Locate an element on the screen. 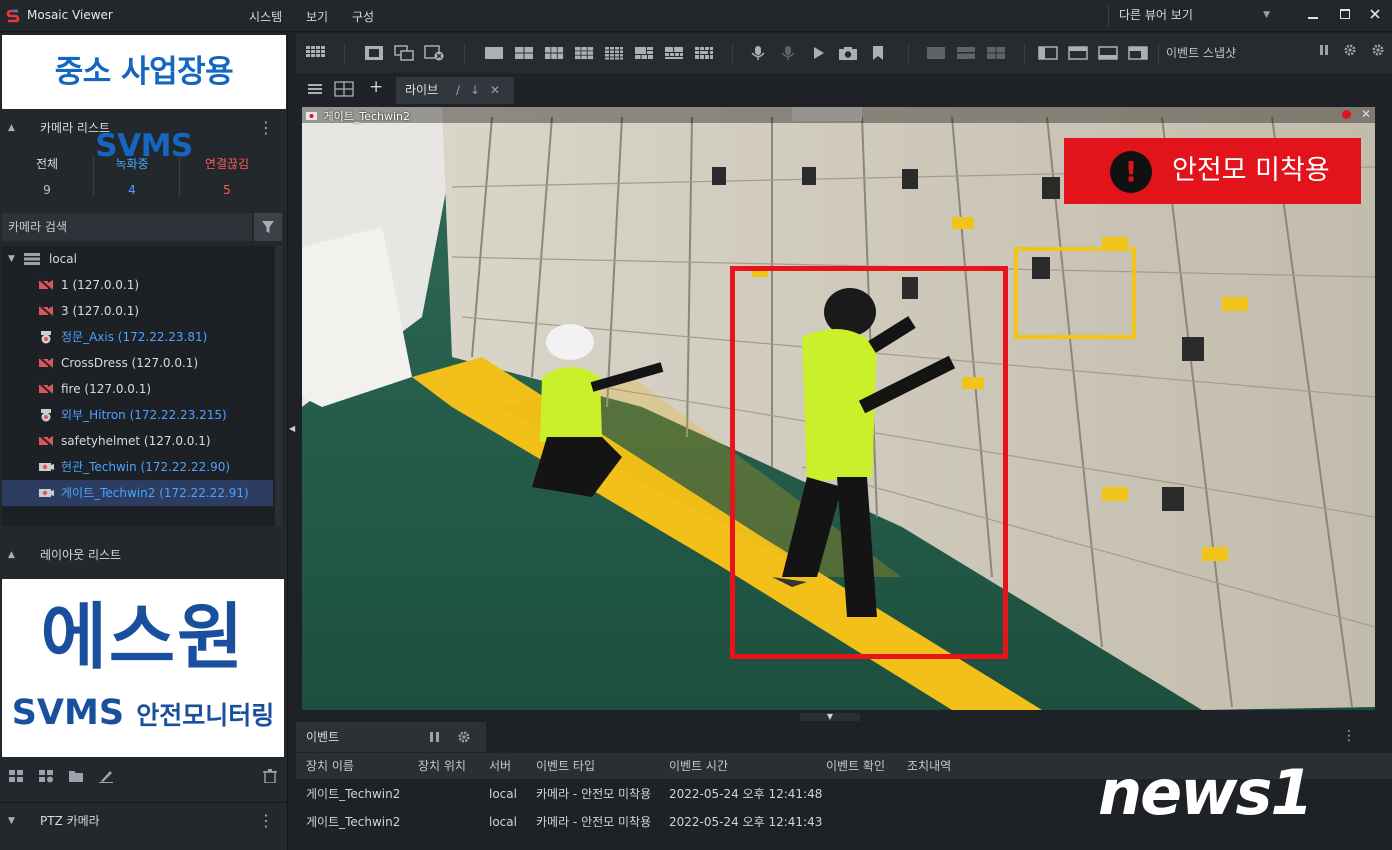  list-item: 정문_Axis (172.22.23.81) is located at coordinates (137, 337).